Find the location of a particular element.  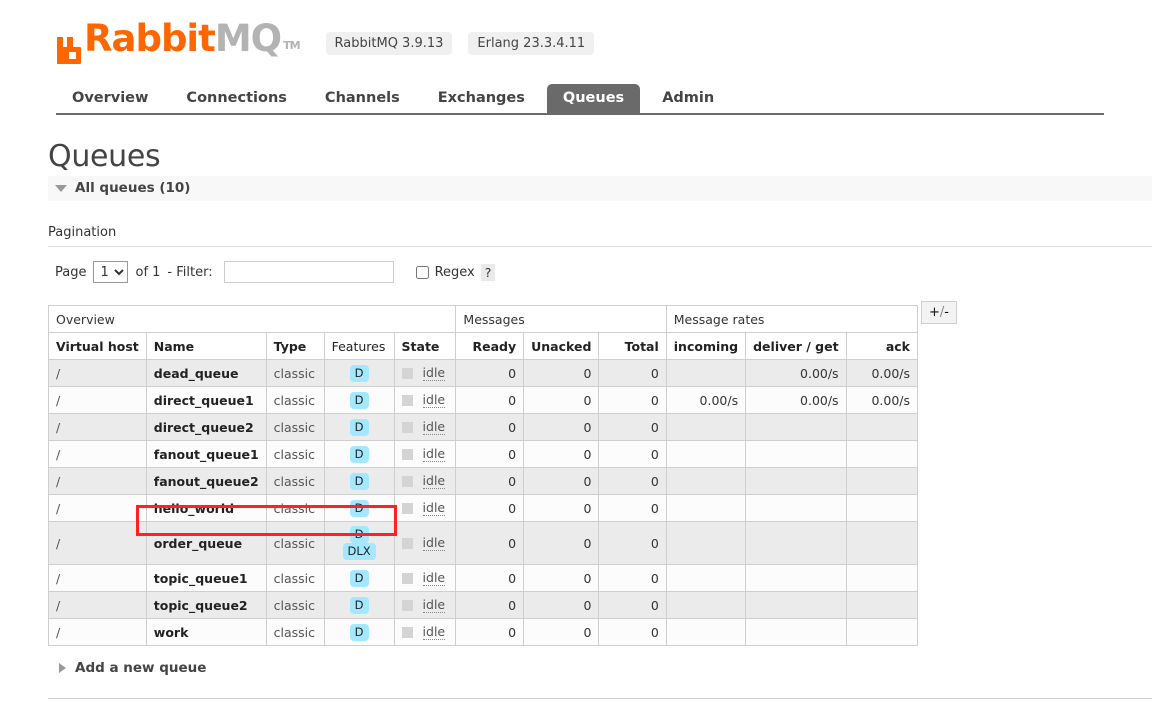

cell-queue-name: hello_world is located at coordinates (206, 508).